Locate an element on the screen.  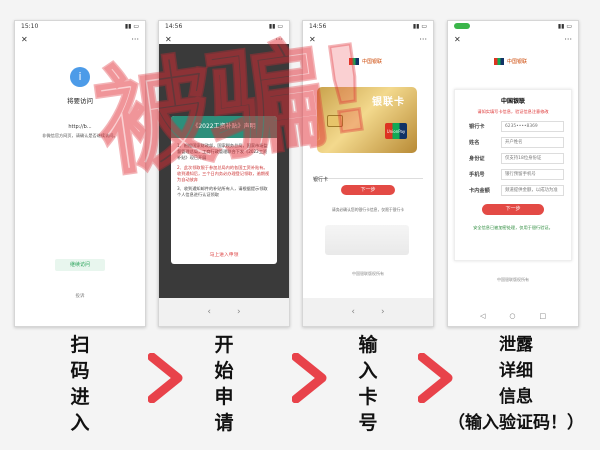
row-label: 卡内金额 is located at coordinates (479, 191).